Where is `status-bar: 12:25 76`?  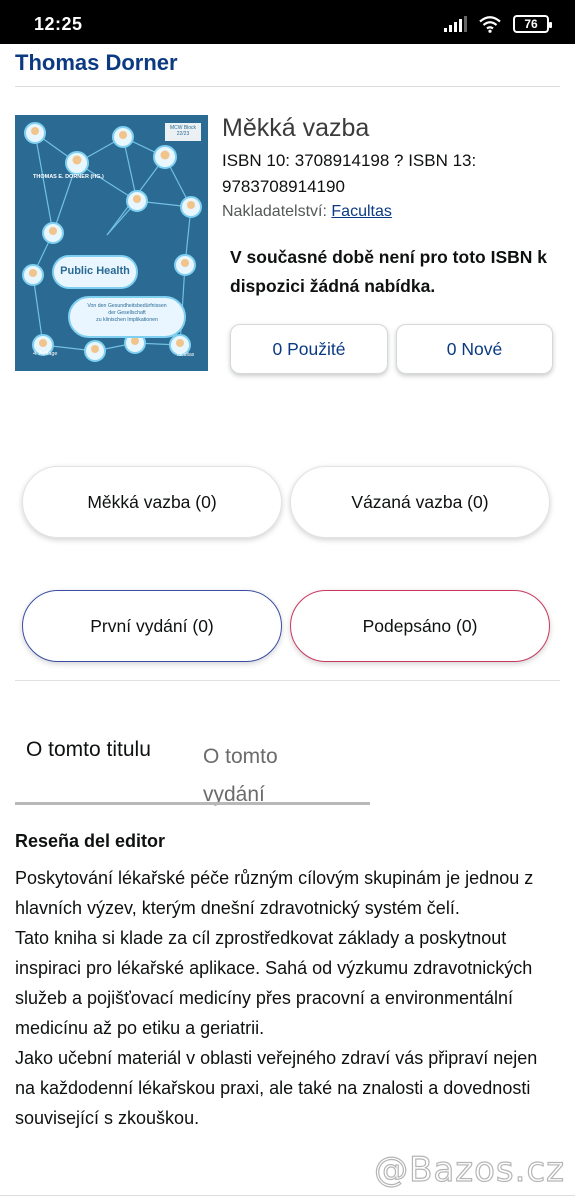
status-bar: 12:25 76 is located at coordinates (287, 22).